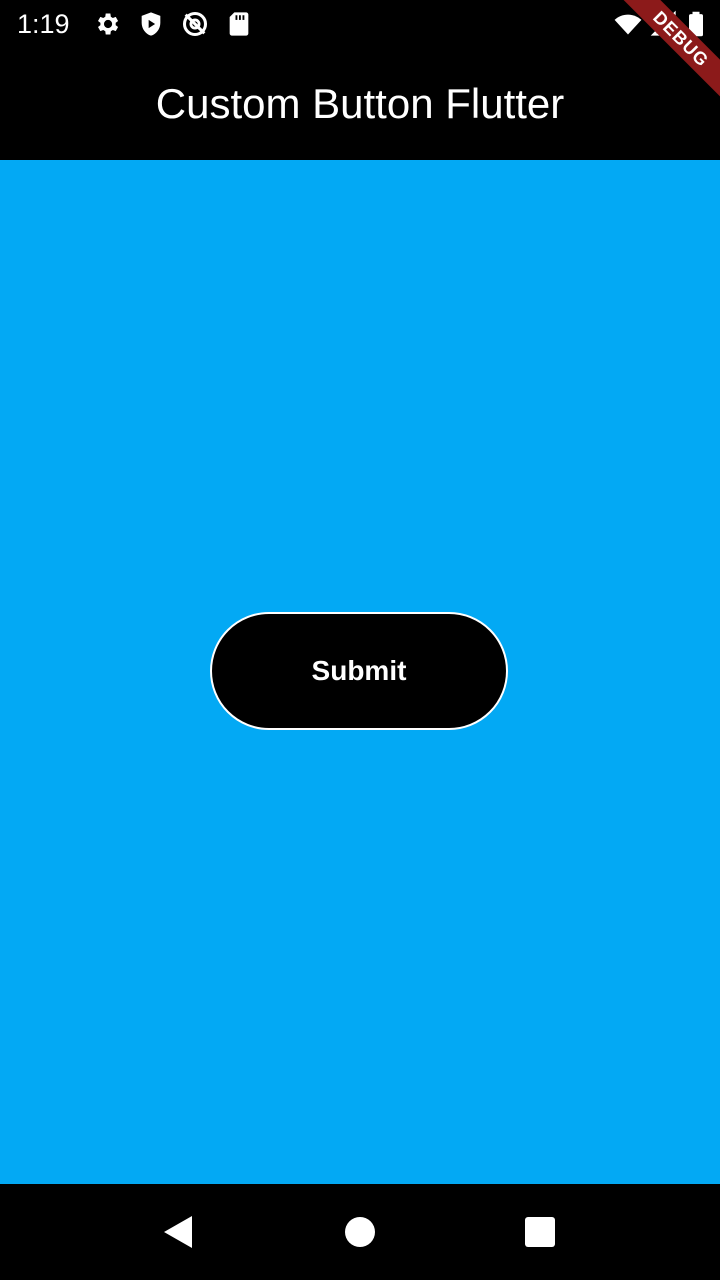 The height and width of the screenshot is (1280, 720). I want to click on wifi-icon, so click(628, 24).